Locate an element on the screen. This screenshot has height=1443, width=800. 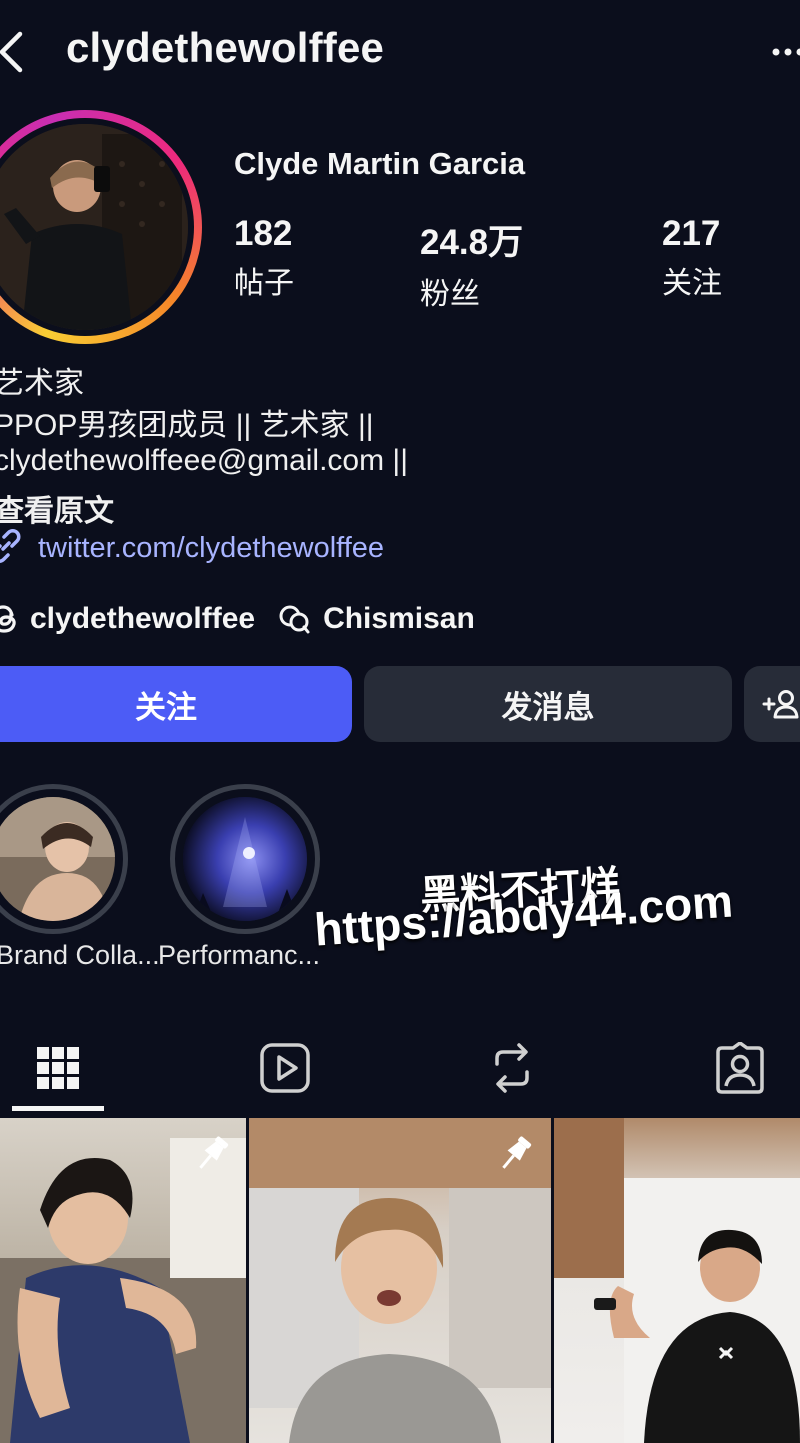
stat-followers-label: 粉丝 is located at coordinates (450, 294).